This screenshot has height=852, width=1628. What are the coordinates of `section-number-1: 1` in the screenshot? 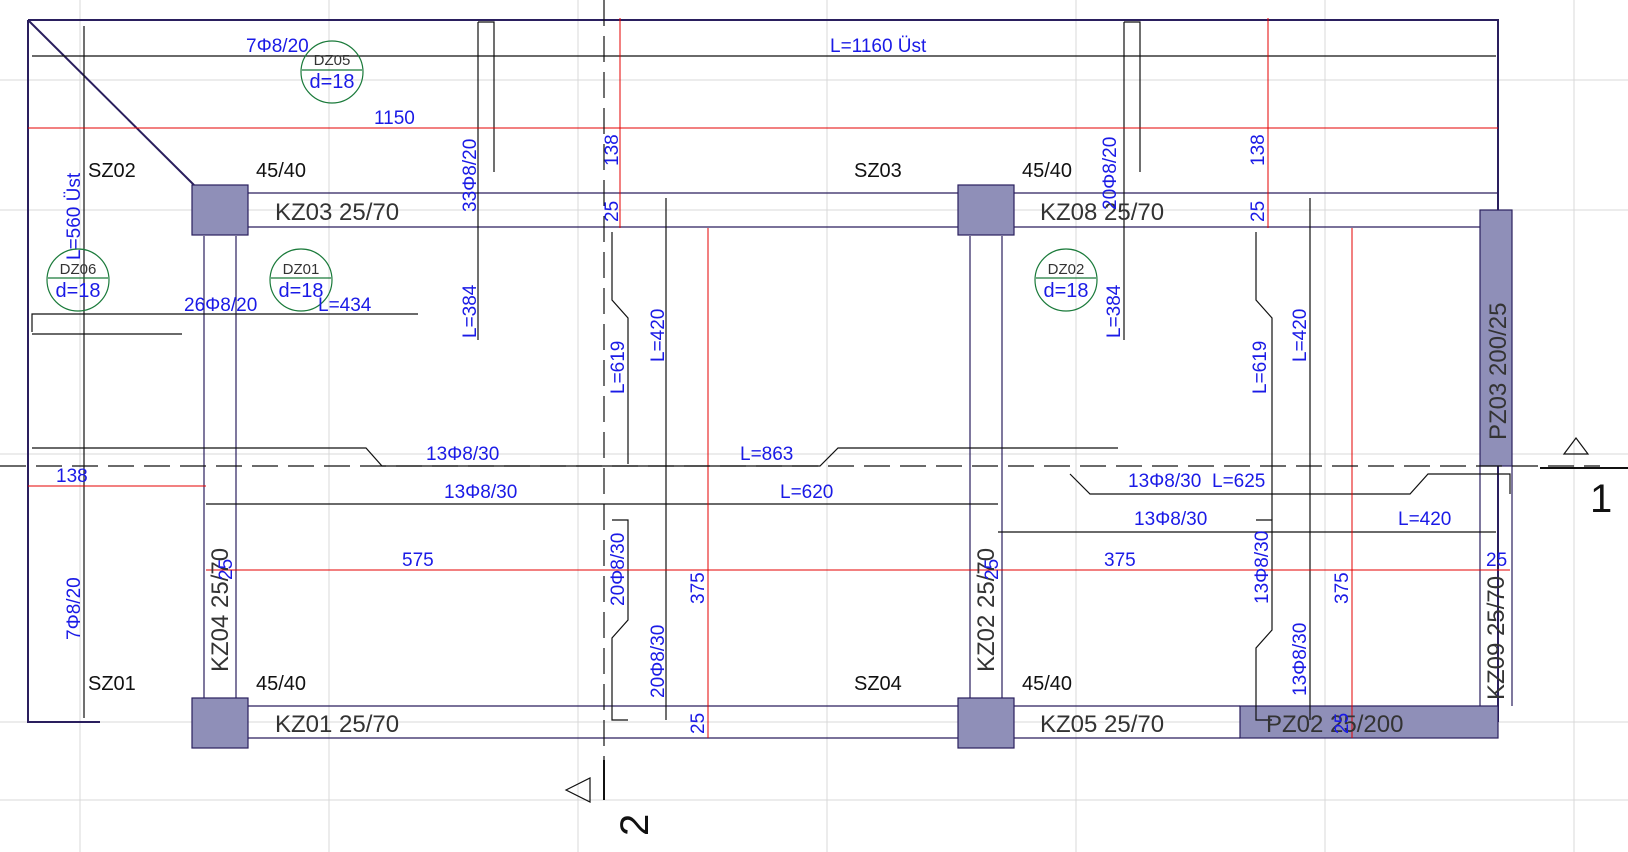 It's located at (1601, 499).